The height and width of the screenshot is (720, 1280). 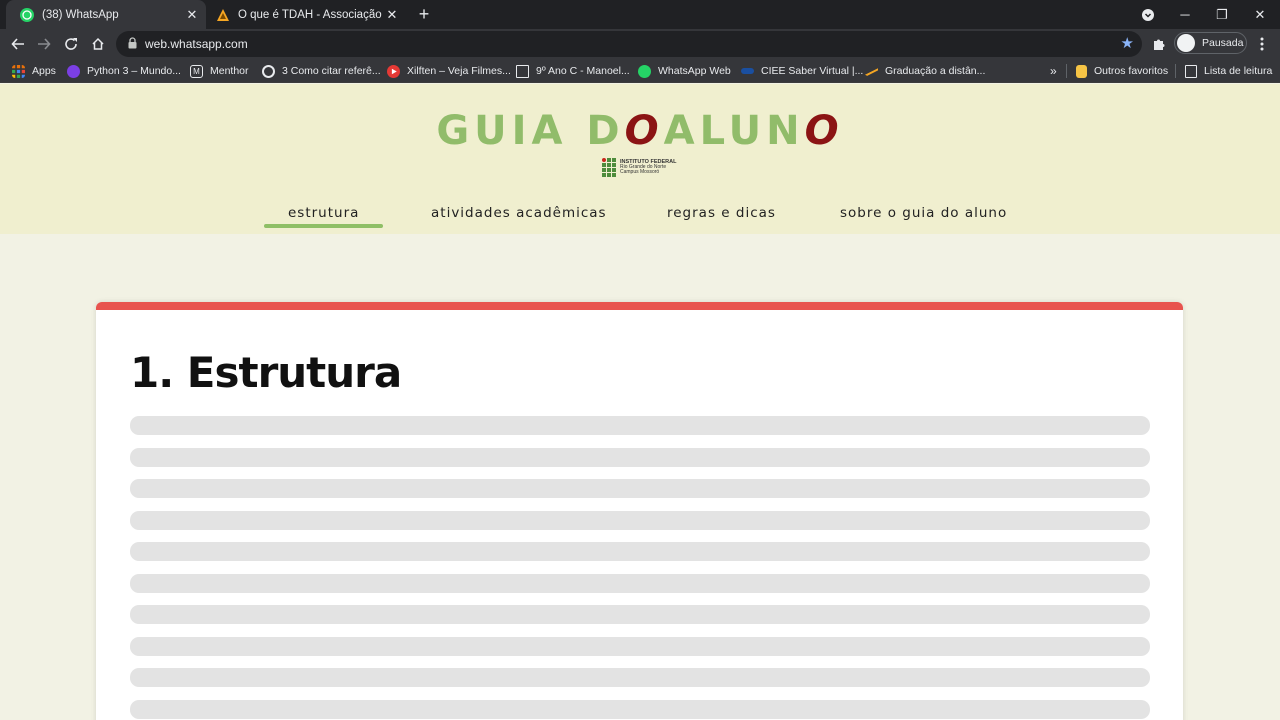 What do you see at coordinates (393, 71) in the screenshot?
I see `play-icon` at bounding box center [393, 71].